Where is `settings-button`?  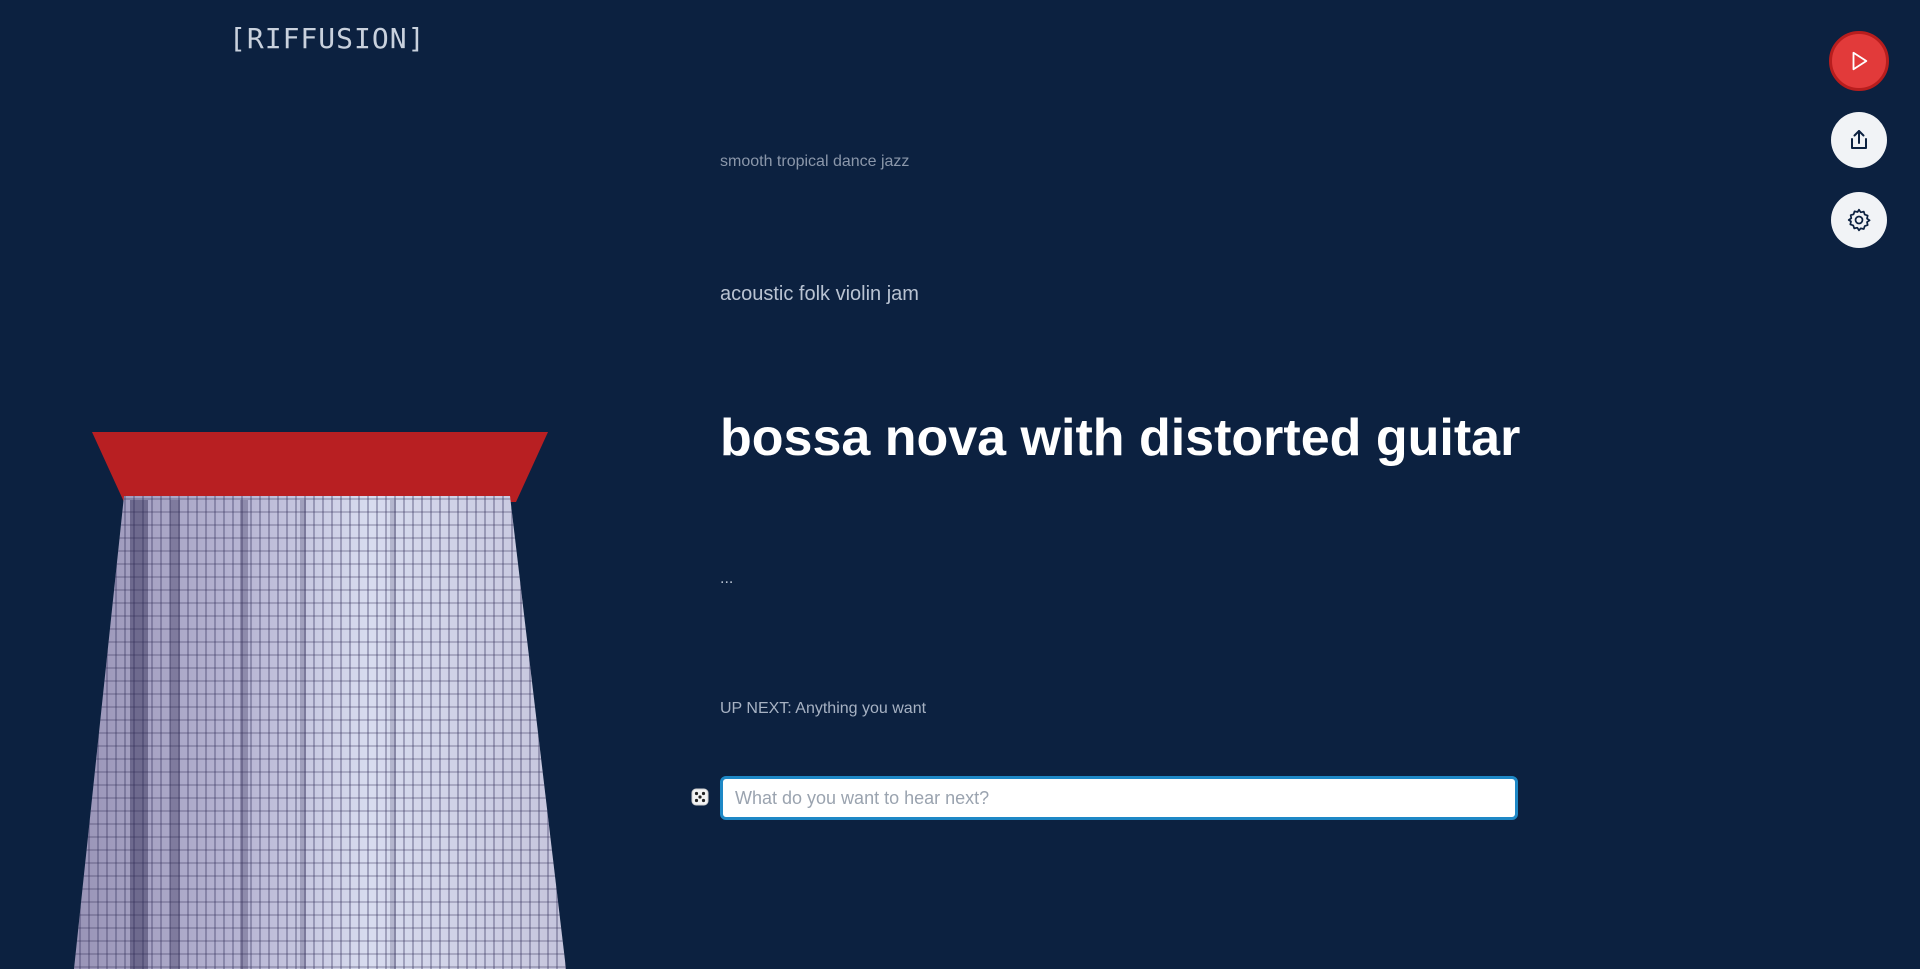
settings-button is located at coordinates (1859, 220).